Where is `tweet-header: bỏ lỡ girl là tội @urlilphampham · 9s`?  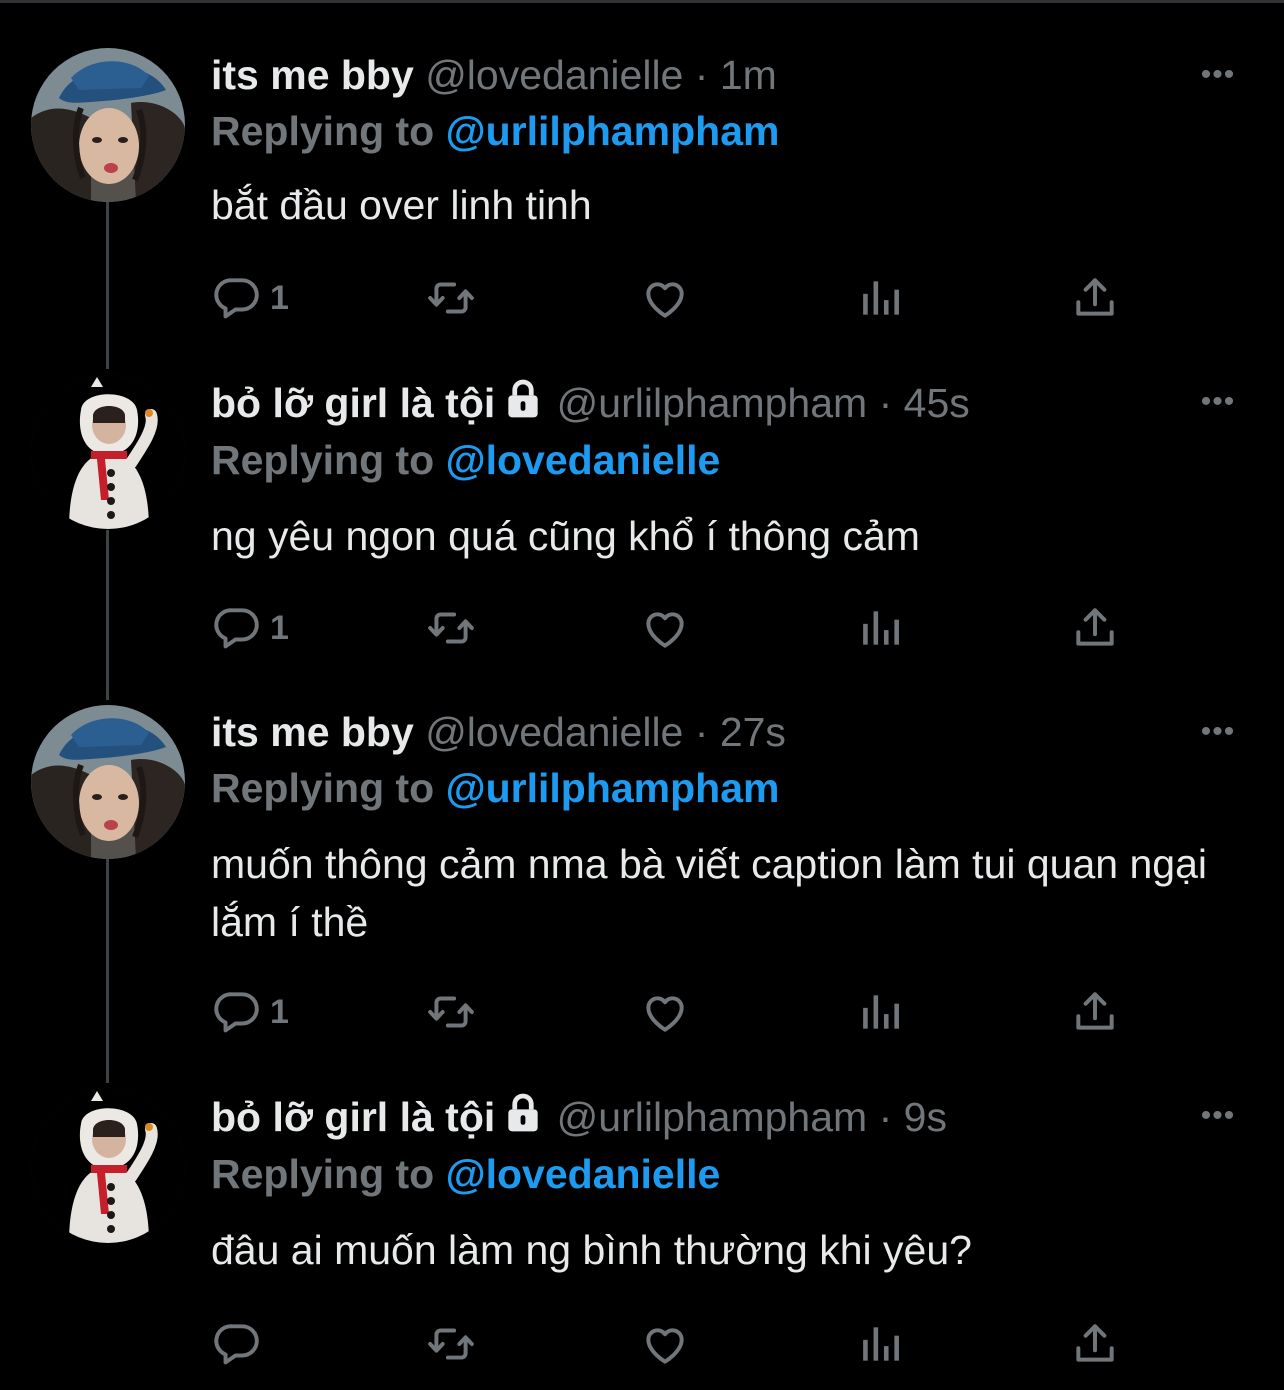 tweet-header: bỏ lỡ girl là tội @urlilphampham · 9s is located at coordinates (579, 1116).